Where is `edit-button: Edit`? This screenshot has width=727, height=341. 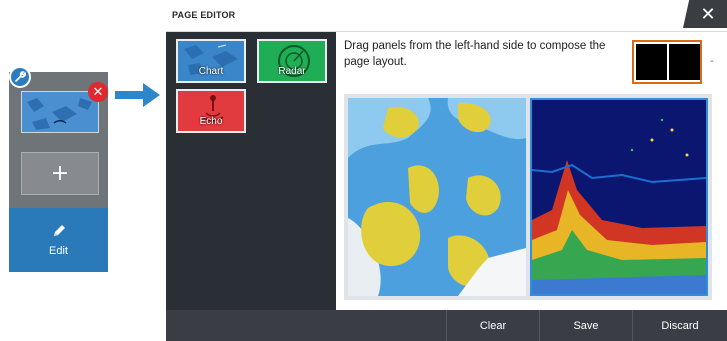 edit-button: Edit is located at coordinates (58, 240).